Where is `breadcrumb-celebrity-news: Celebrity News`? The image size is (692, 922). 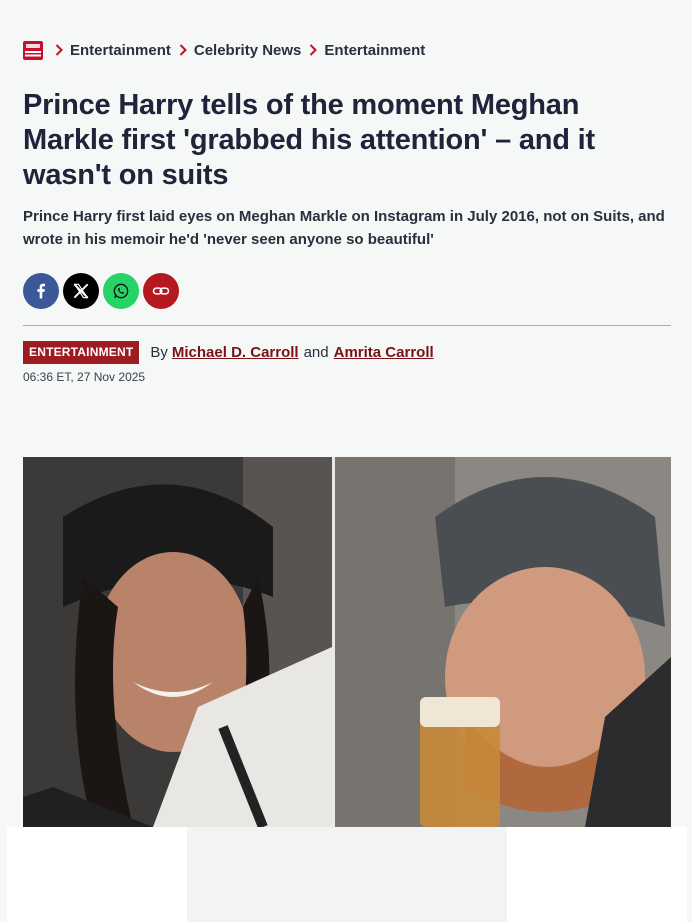
breadcrumb-celebrity-news: Celebrity News is located at coordinates (248, 50).